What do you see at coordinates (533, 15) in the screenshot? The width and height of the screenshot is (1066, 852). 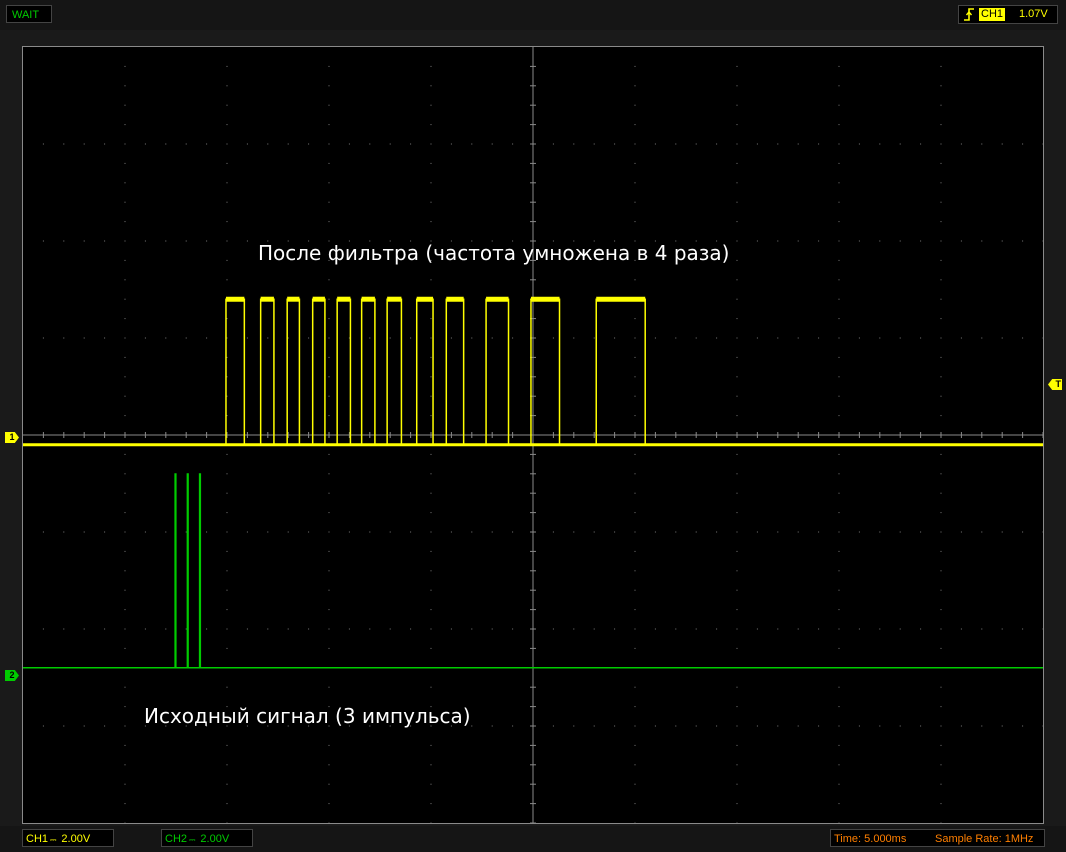 I see `top-status-bar: WAIT CH1 1.07V` at bounding box center [533, 15].